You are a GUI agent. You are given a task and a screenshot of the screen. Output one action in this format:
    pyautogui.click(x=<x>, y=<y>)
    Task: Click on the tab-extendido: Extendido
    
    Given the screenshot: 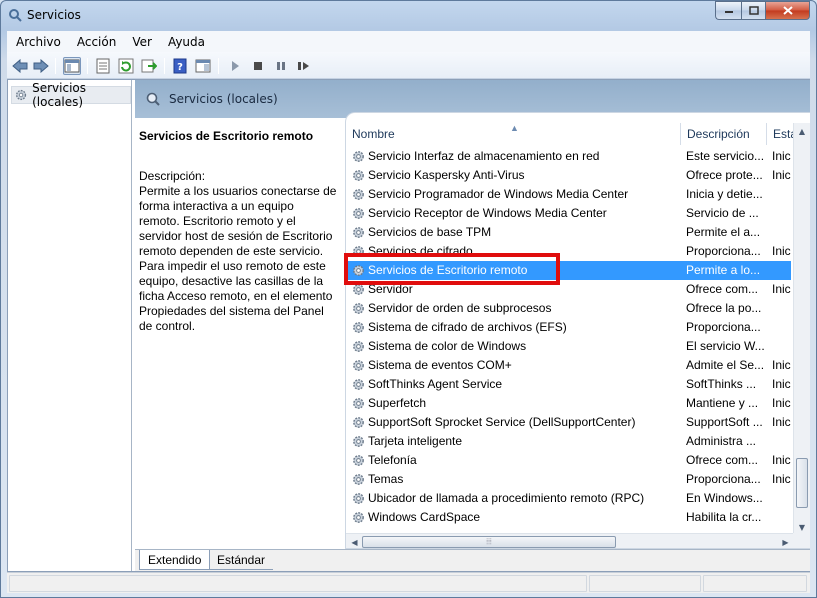 What is the action you would take?
    pyautogui.click(x=175, y=560)
    